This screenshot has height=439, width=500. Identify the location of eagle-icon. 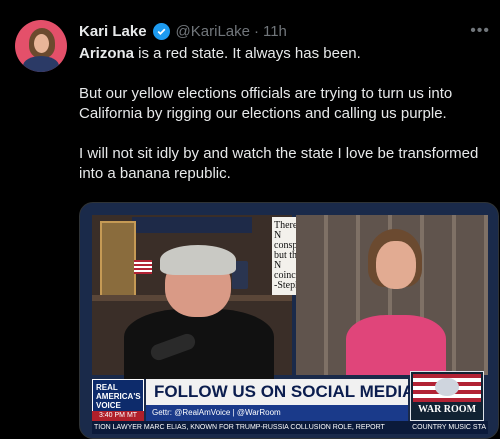
(447, 387).